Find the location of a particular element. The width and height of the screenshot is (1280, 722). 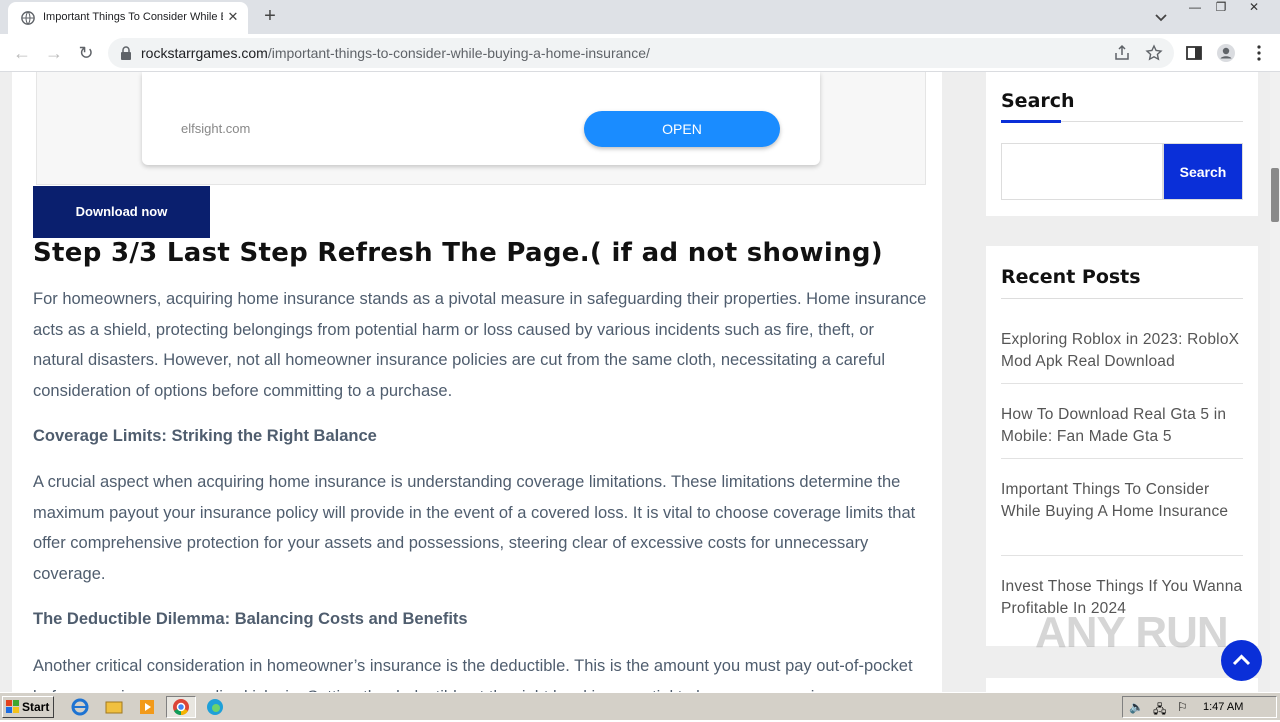

ad-panel: elfsight.com OPEN is located at coordinates (481, 118).